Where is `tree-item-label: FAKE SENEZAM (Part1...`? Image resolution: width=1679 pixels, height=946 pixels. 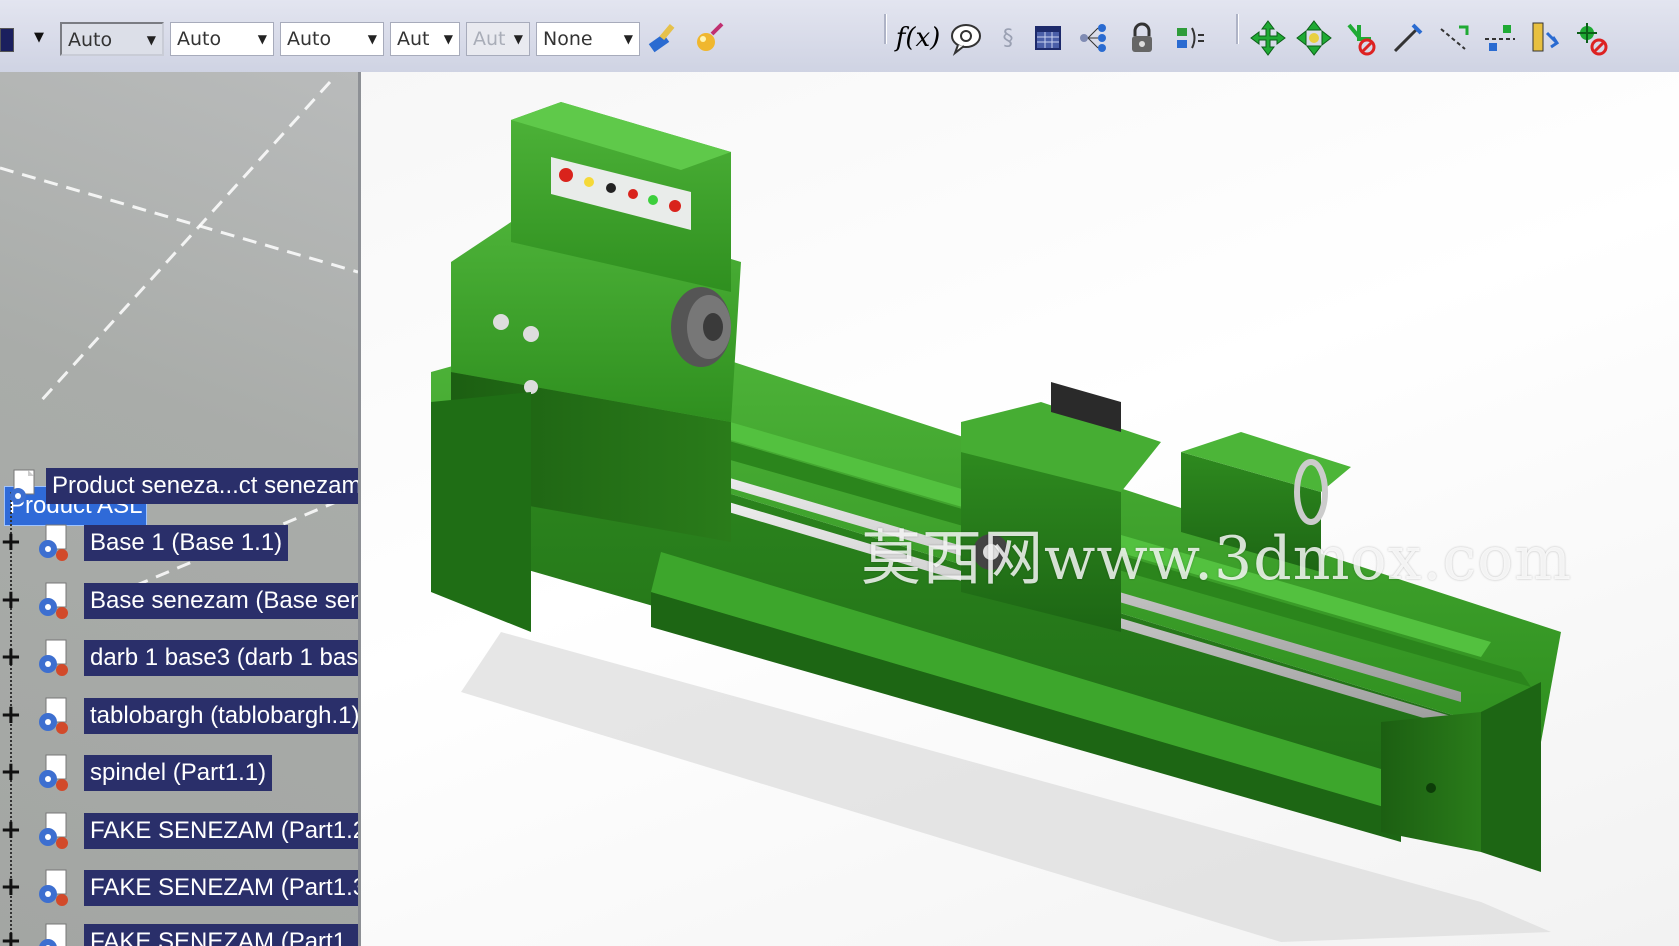 tree-item-label: FAKE SENEZAM (Part1... is located at coordinates (221, 935).